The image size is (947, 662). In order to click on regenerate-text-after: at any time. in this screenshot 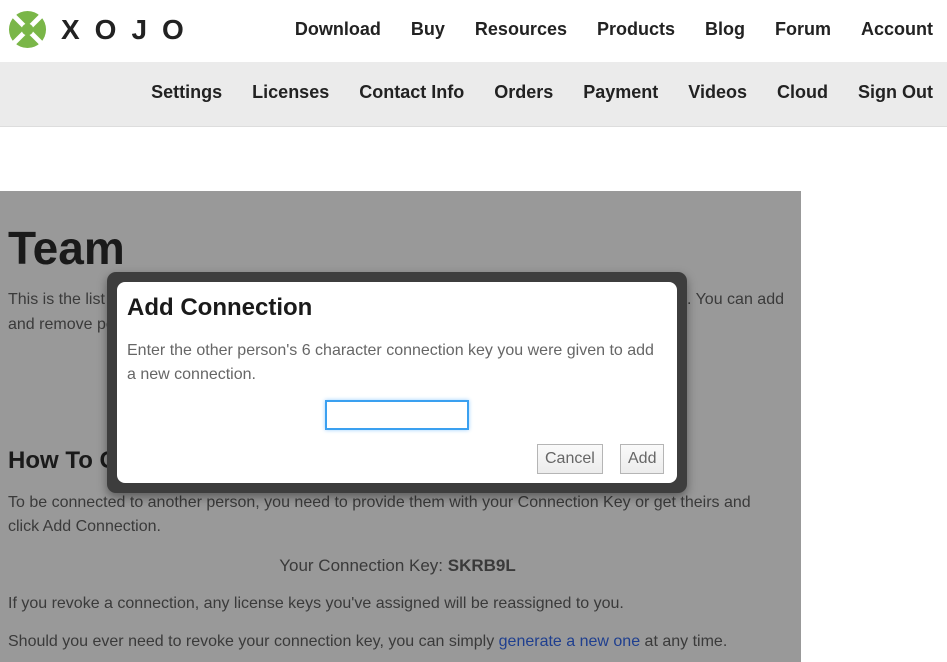, I will do `click(684, 641)`.